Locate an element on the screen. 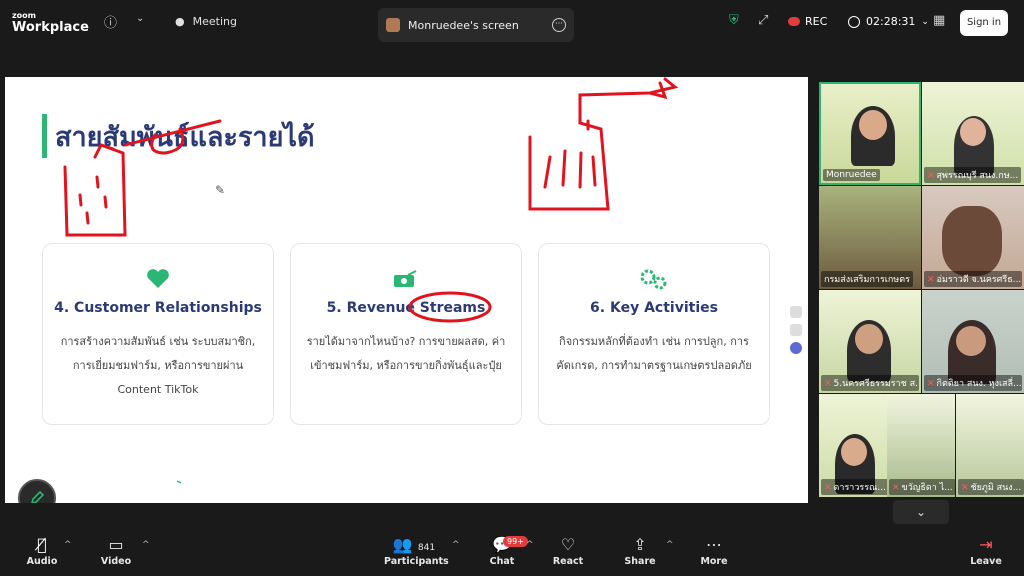 The image size is (1024, 576). more-button: ⋯ More is located at coordinates (714, 550).